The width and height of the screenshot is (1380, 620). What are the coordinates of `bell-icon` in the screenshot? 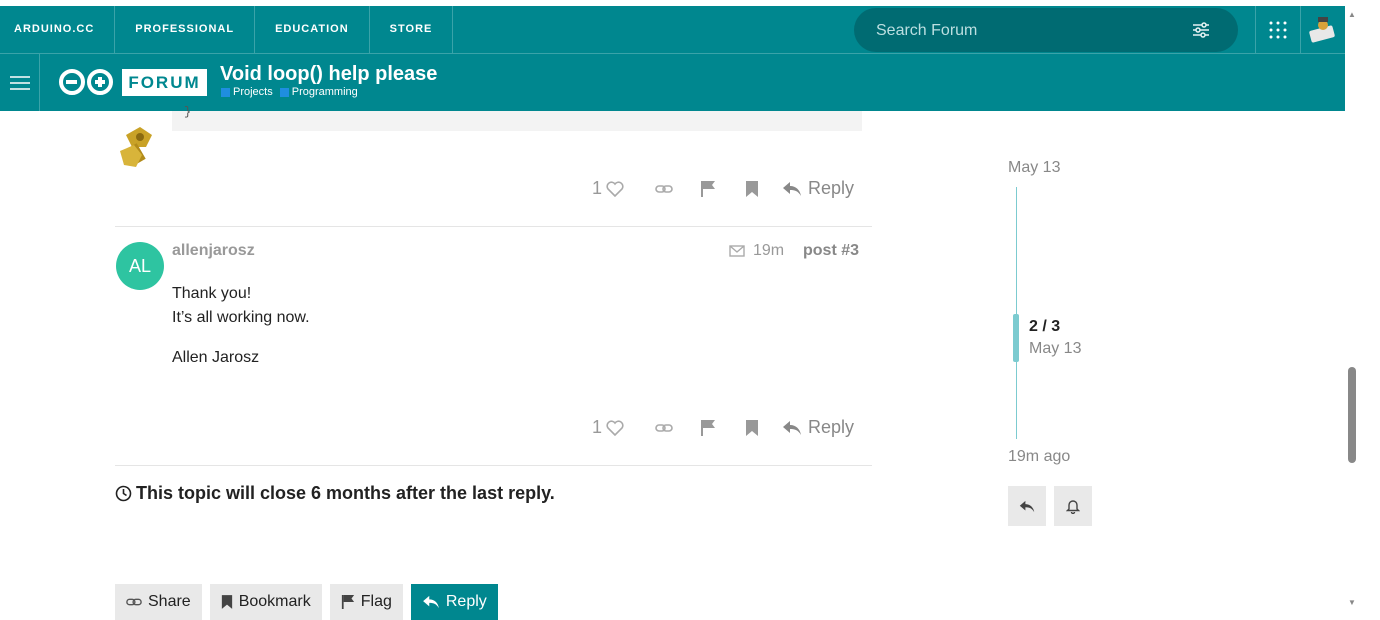 It's located at (1073, 507).